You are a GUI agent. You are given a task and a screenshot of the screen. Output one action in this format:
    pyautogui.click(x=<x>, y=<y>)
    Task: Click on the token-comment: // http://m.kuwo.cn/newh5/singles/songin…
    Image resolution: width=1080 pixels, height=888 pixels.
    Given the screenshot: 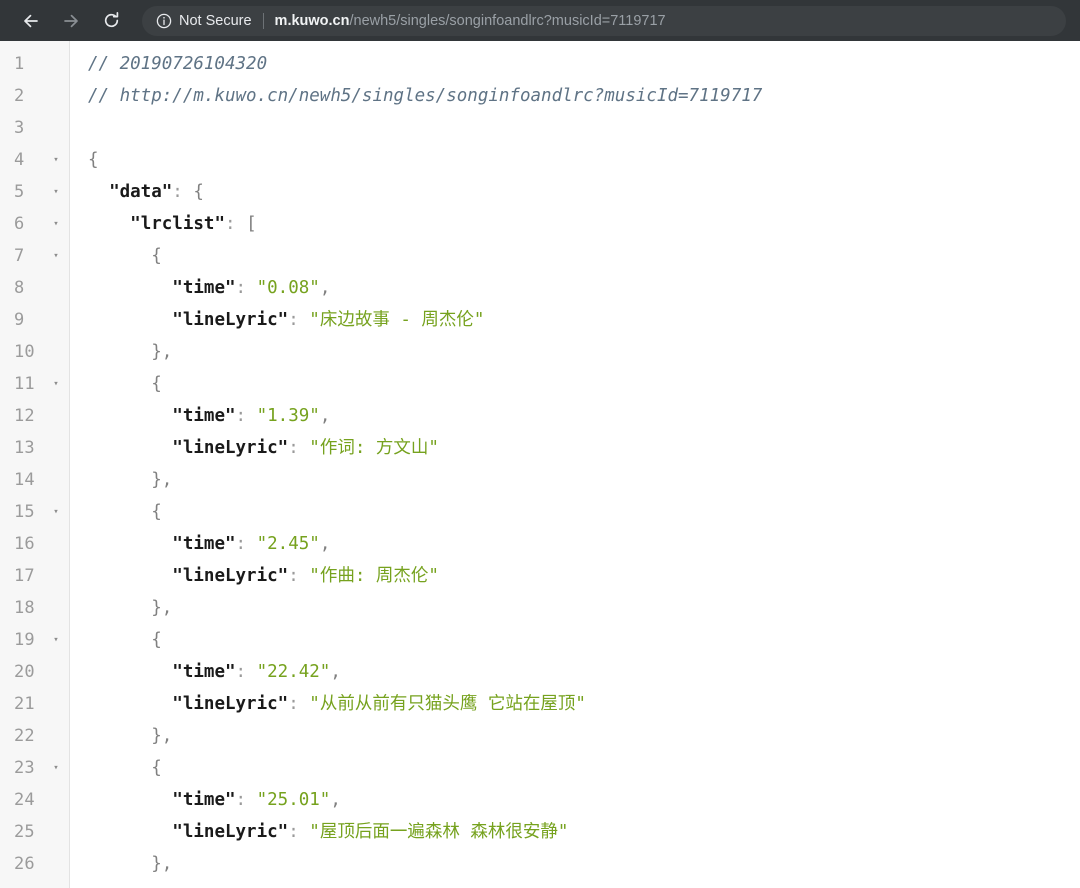 What is the action you would take?
    pyautogui.click(x=425, y=96)
    